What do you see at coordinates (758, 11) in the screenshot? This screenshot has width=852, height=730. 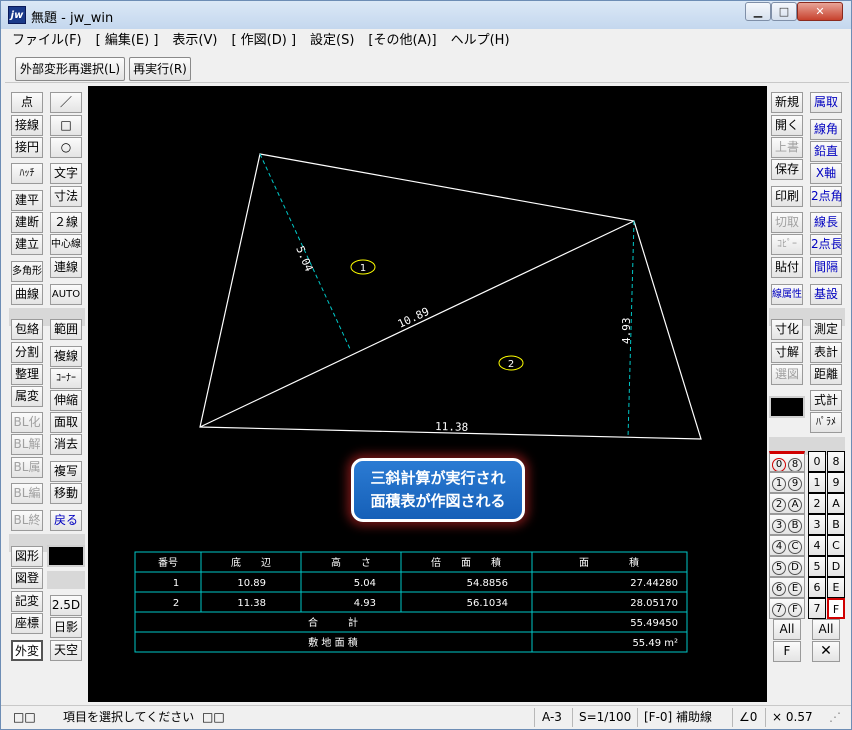 I see `minimize-button: ▁` at bounding box center [758, 11].